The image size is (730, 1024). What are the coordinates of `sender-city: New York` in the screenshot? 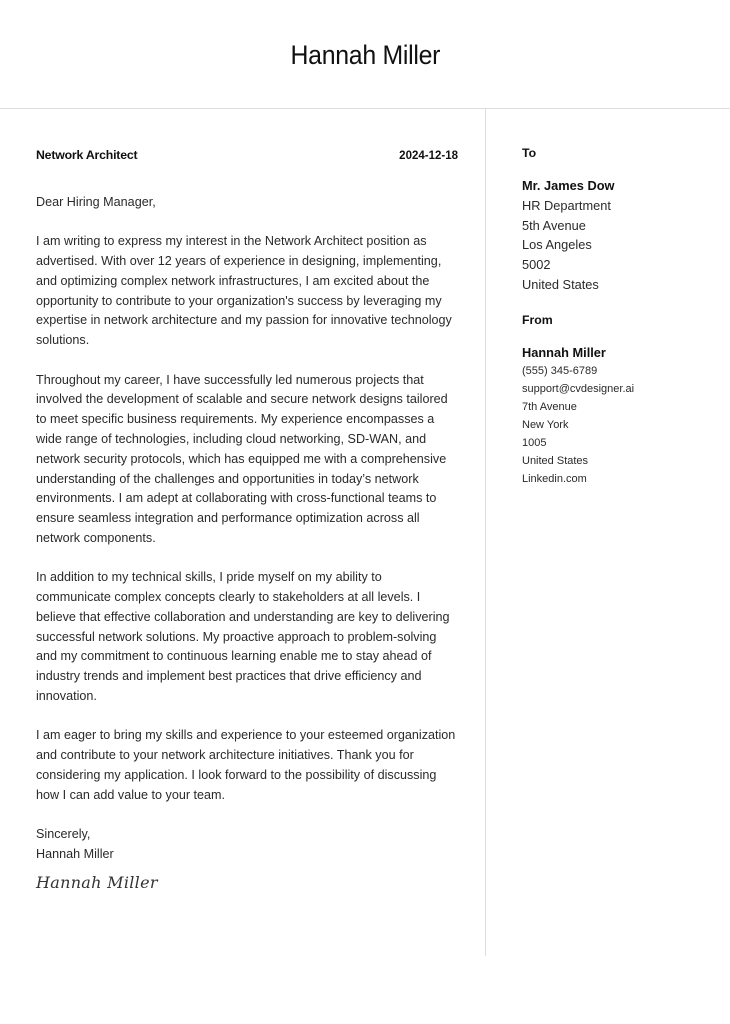 It's located at (545, 424).